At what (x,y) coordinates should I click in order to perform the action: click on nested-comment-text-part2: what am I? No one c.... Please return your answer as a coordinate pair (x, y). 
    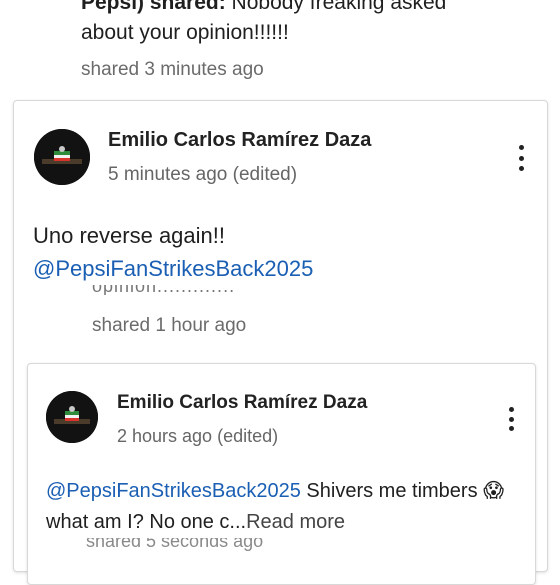
    Looking at the image, I should click on (146, 522).